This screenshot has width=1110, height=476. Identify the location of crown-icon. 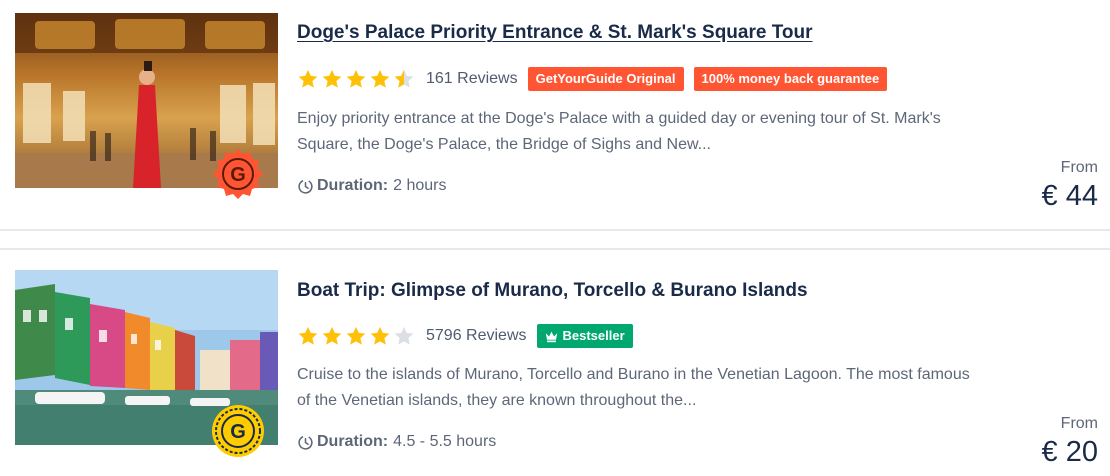
(551, 336).